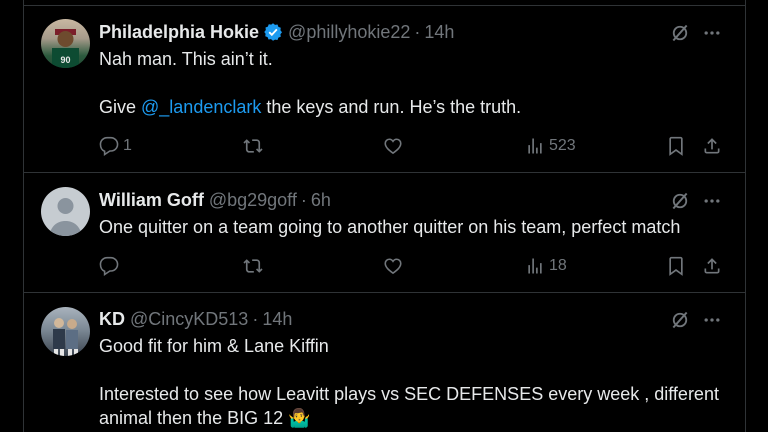 The height and width of the screenshot is (432, 768). Describe the element at coordinates (253, 200) in the screenshot. I see `handle: @bg29goff` at that location.